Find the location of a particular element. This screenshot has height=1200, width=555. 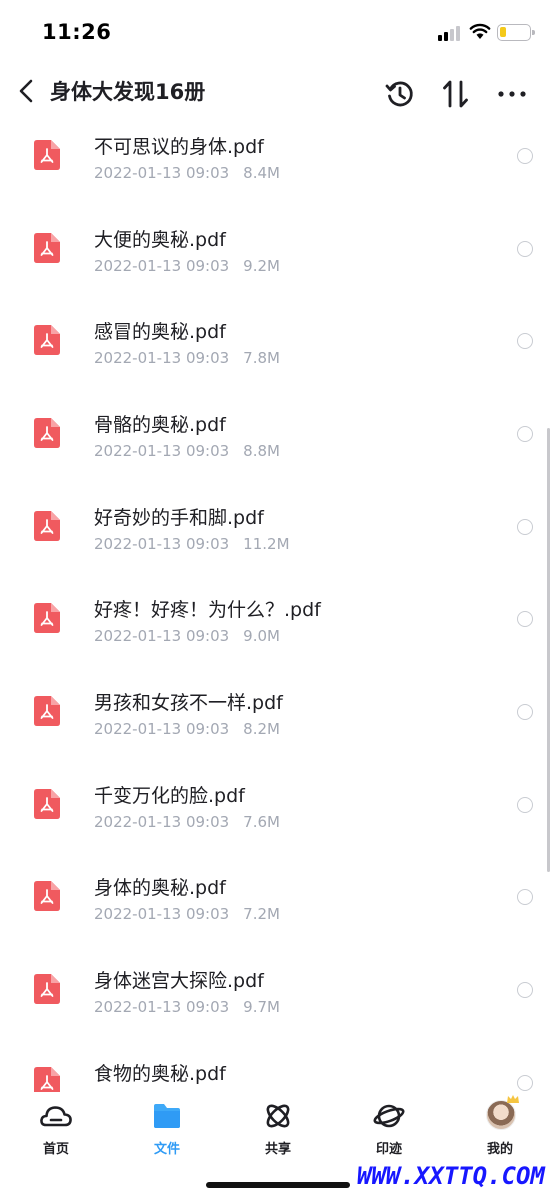

page-title: 身体大发现16册 is located at coordinates (128, 92).